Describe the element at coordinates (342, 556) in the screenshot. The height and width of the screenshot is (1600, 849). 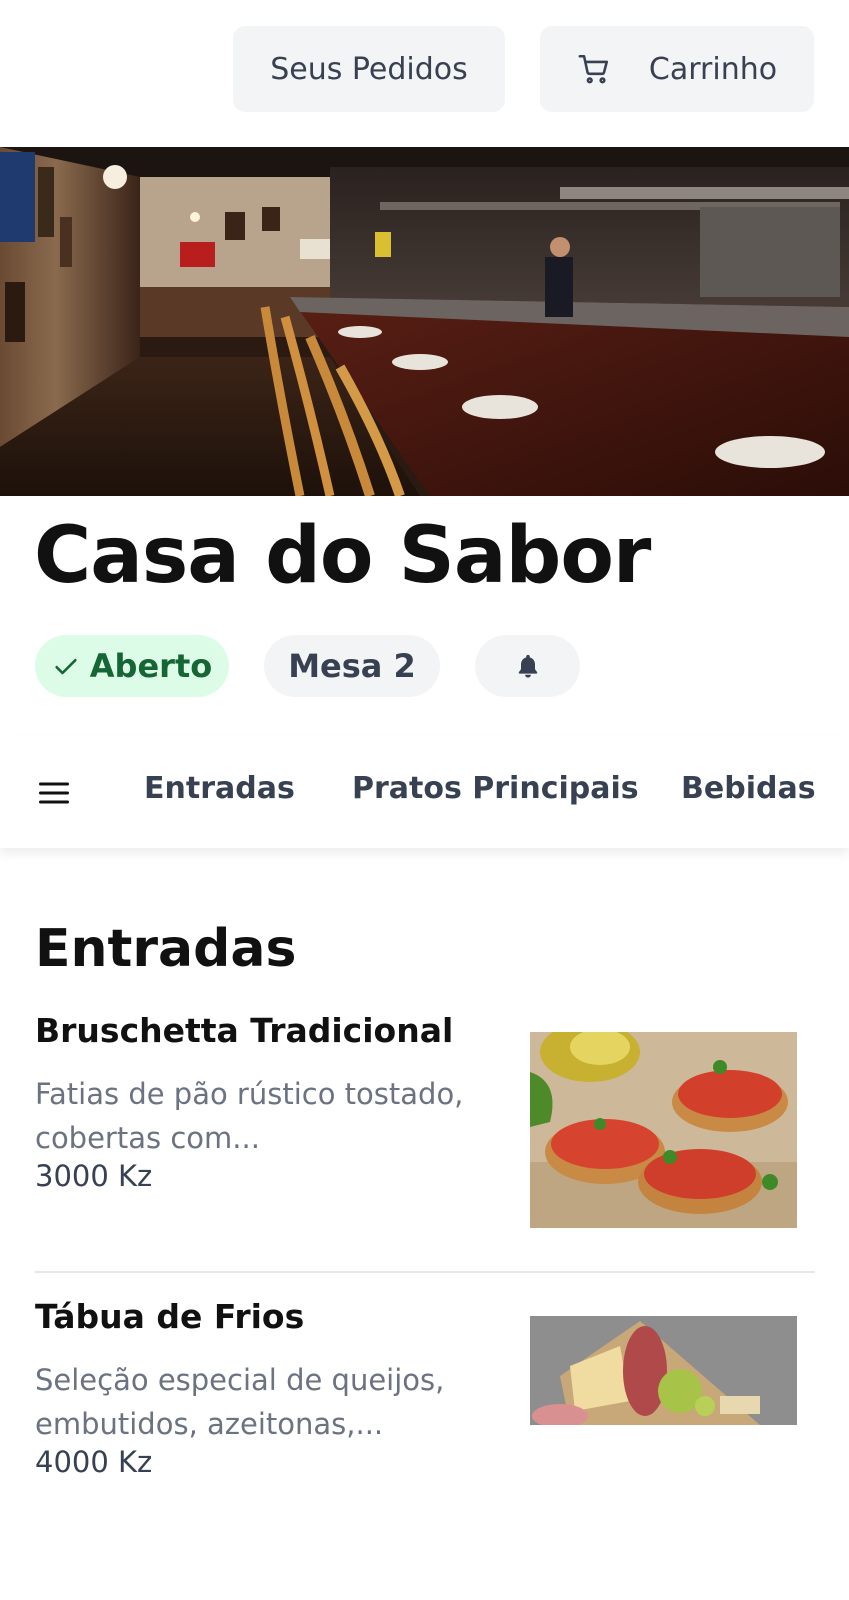
I see `restaurant-name: Casa do Sabor` at that location.